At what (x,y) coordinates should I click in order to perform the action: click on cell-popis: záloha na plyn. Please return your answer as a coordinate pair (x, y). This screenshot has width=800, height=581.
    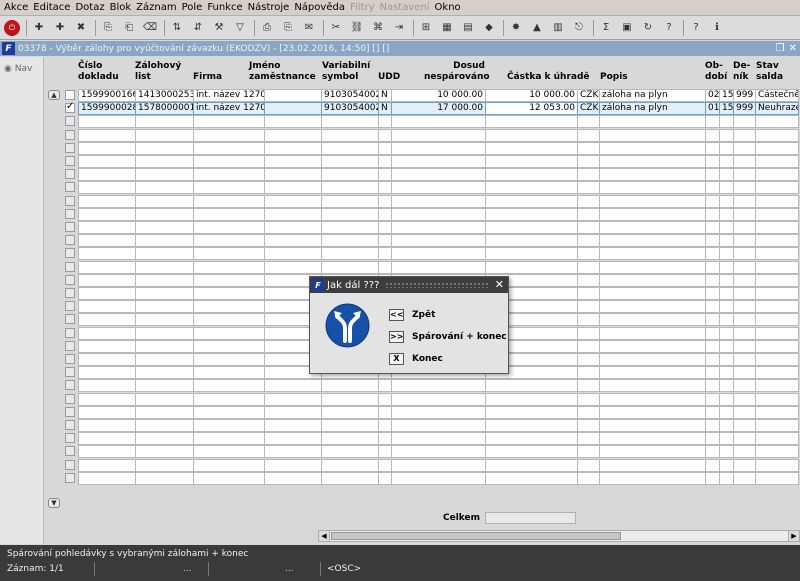
    Looking at the image, I should click on (652, 108).